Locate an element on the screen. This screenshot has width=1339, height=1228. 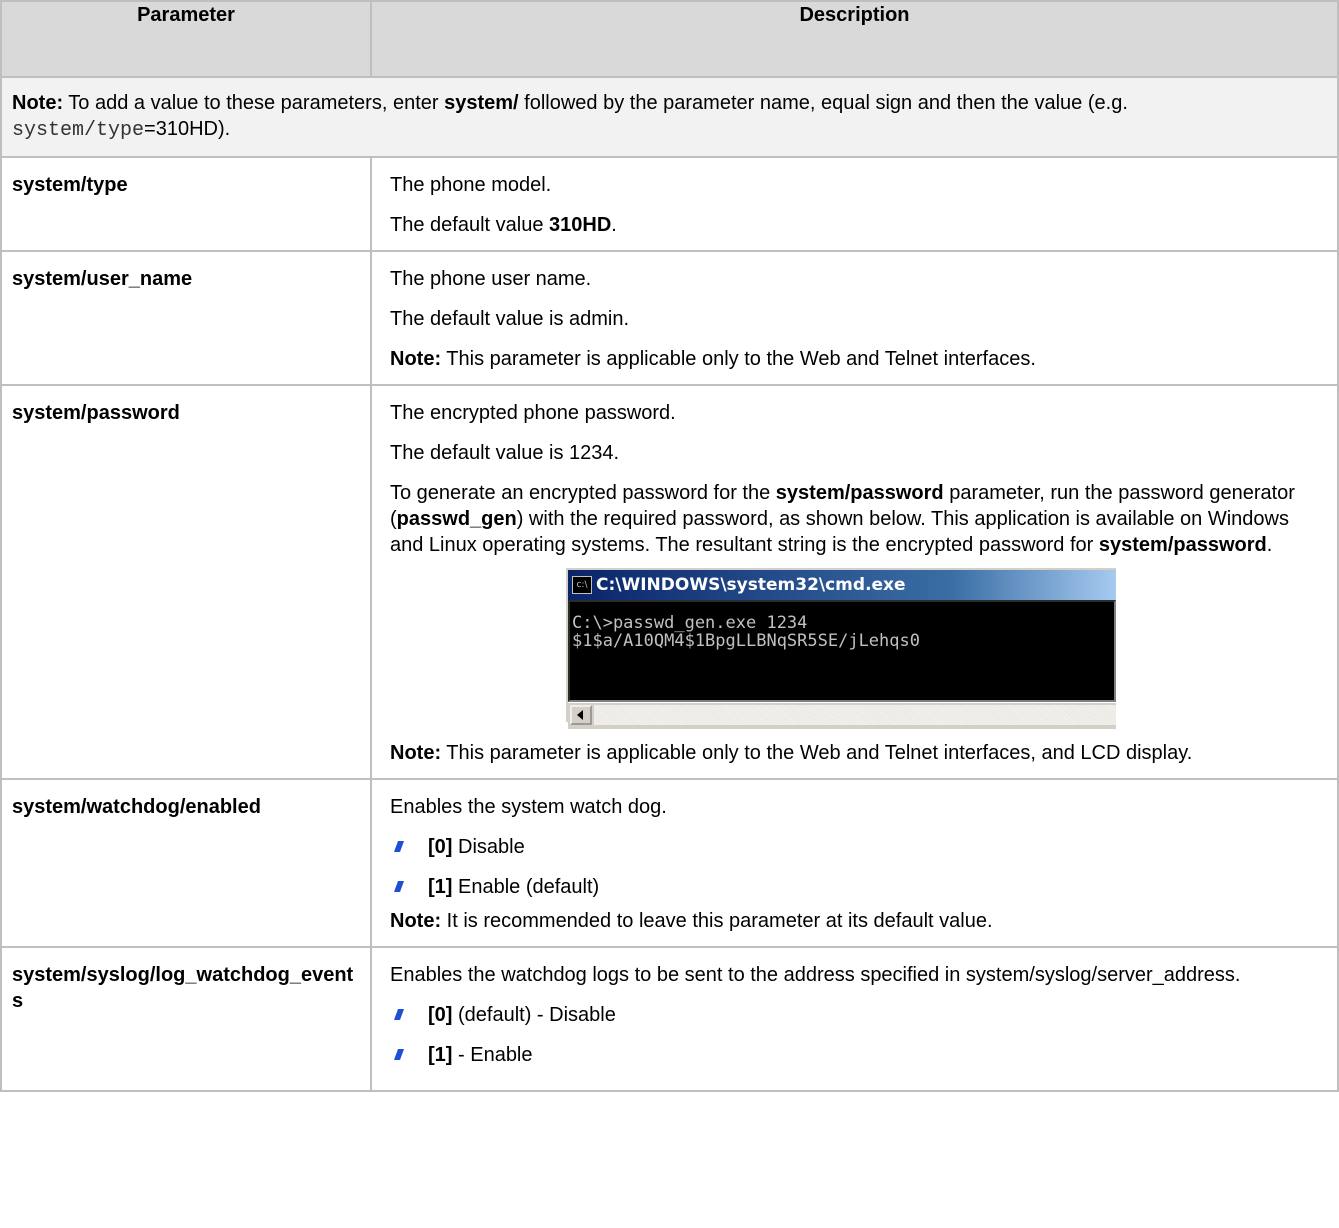
table-header-row: Parameter Description is located at coordinates (669, 39).